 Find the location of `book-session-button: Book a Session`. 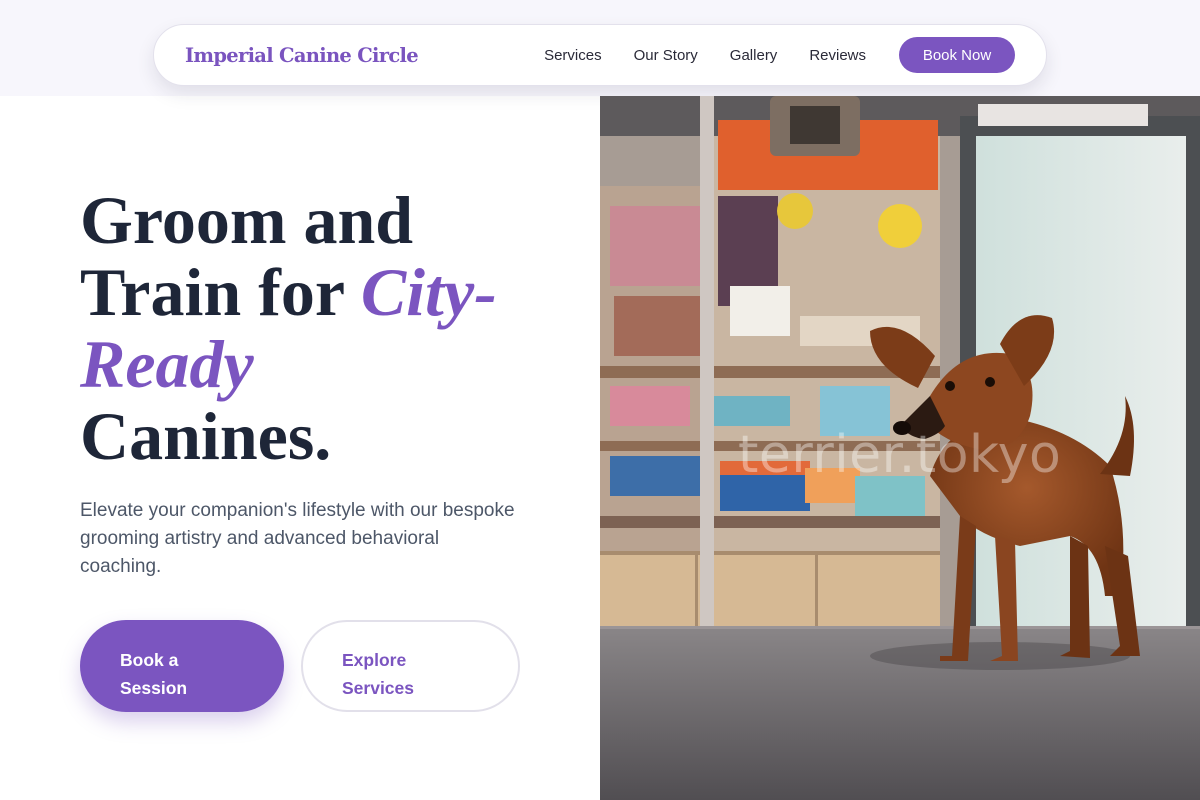

book-session-button: Book a Session is located at coordinates (182, 666).